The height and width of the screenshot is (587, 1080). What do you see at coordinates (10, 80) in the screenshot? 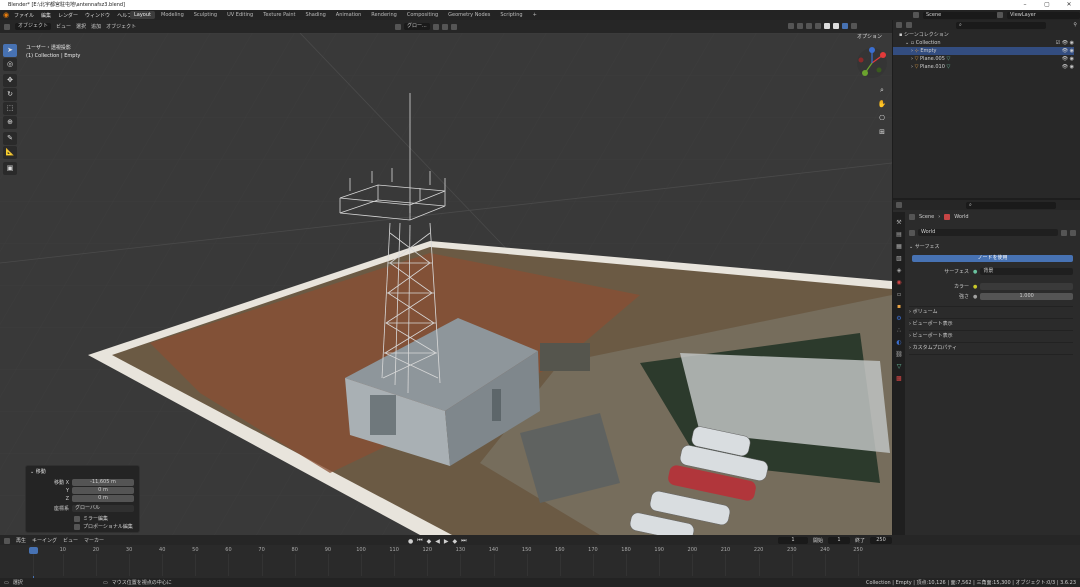
I see `move-tool-icon: ✥` at bounding box center [10, 80].